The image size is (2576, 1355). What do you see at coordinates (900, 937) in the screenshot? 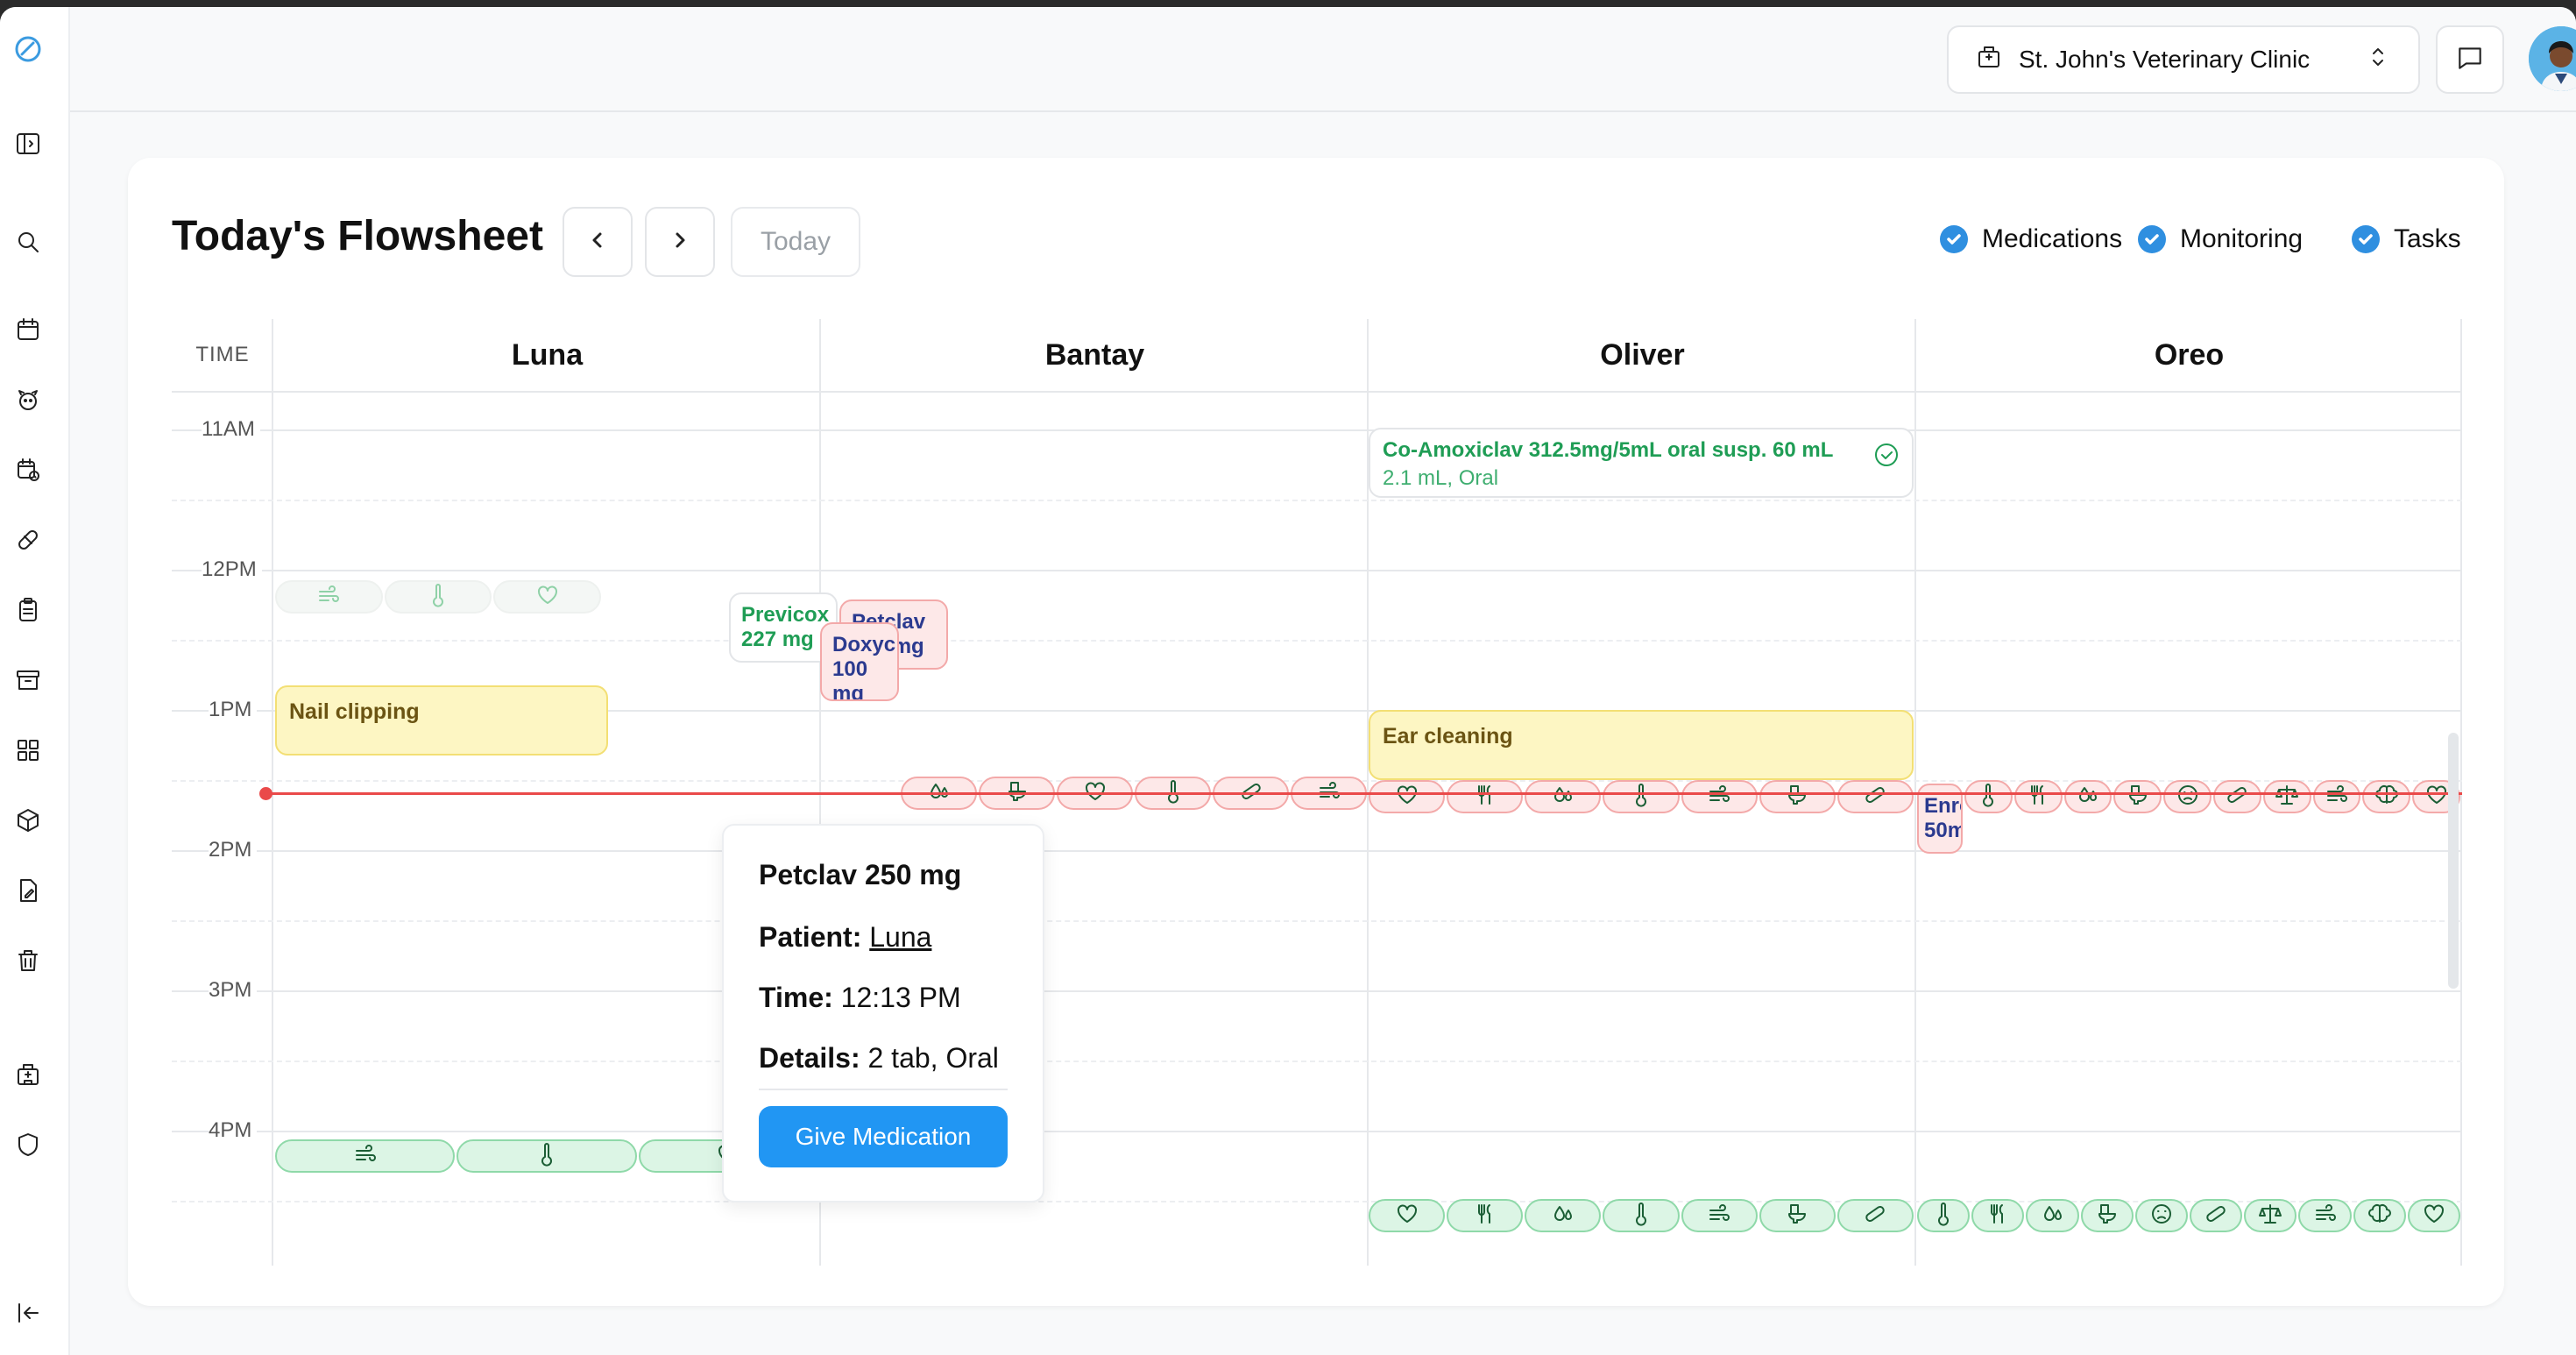
I see `popover-patient-link: Luna` at bounding box center [900, 937].